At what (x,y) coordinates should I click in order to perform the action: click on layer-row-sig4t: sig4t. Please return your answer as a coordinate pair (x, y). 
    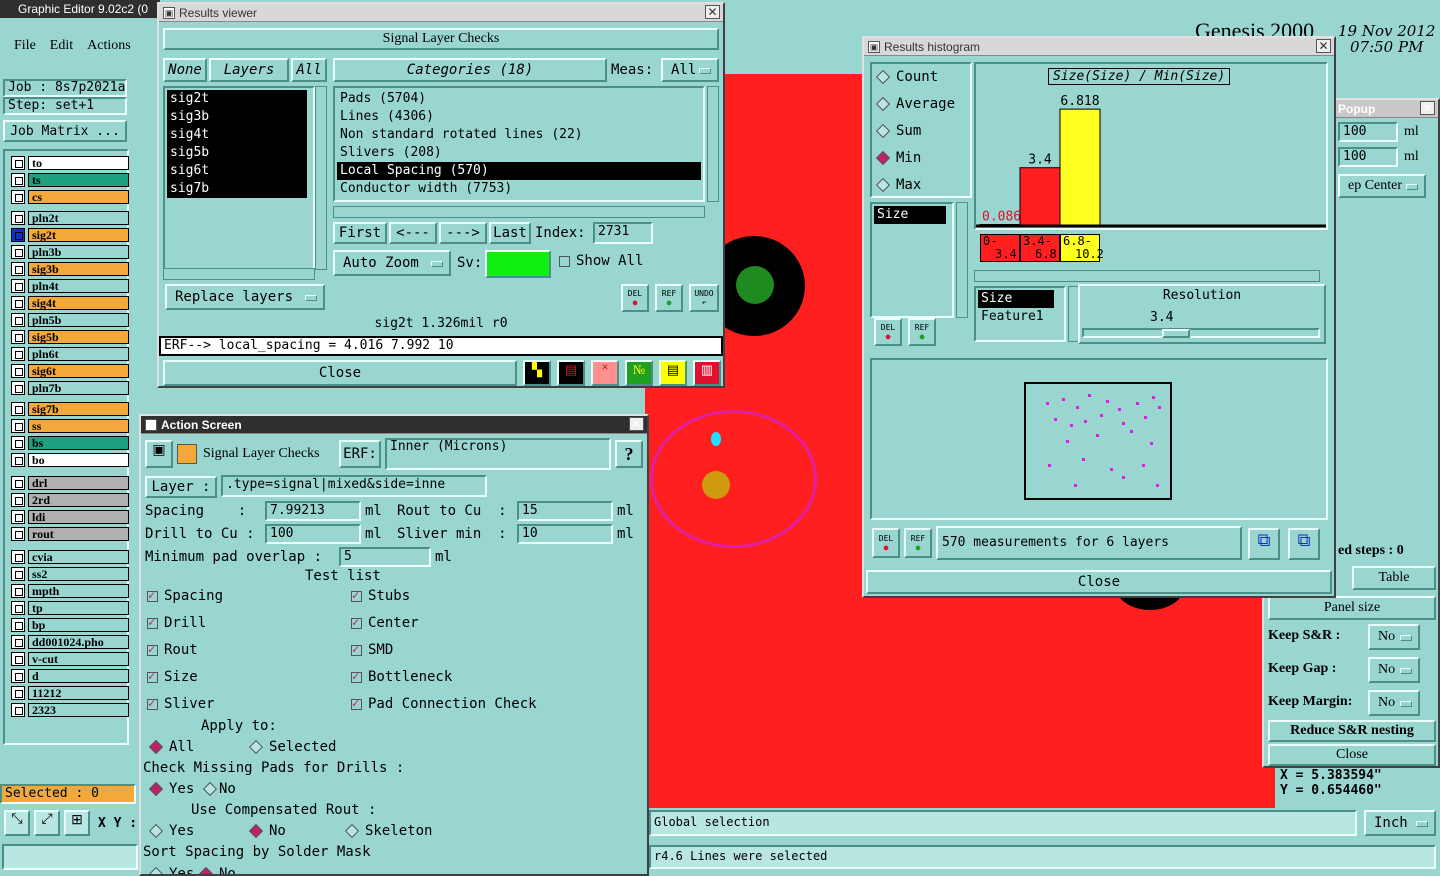
    Looking at the image, I should click on (70, 302).